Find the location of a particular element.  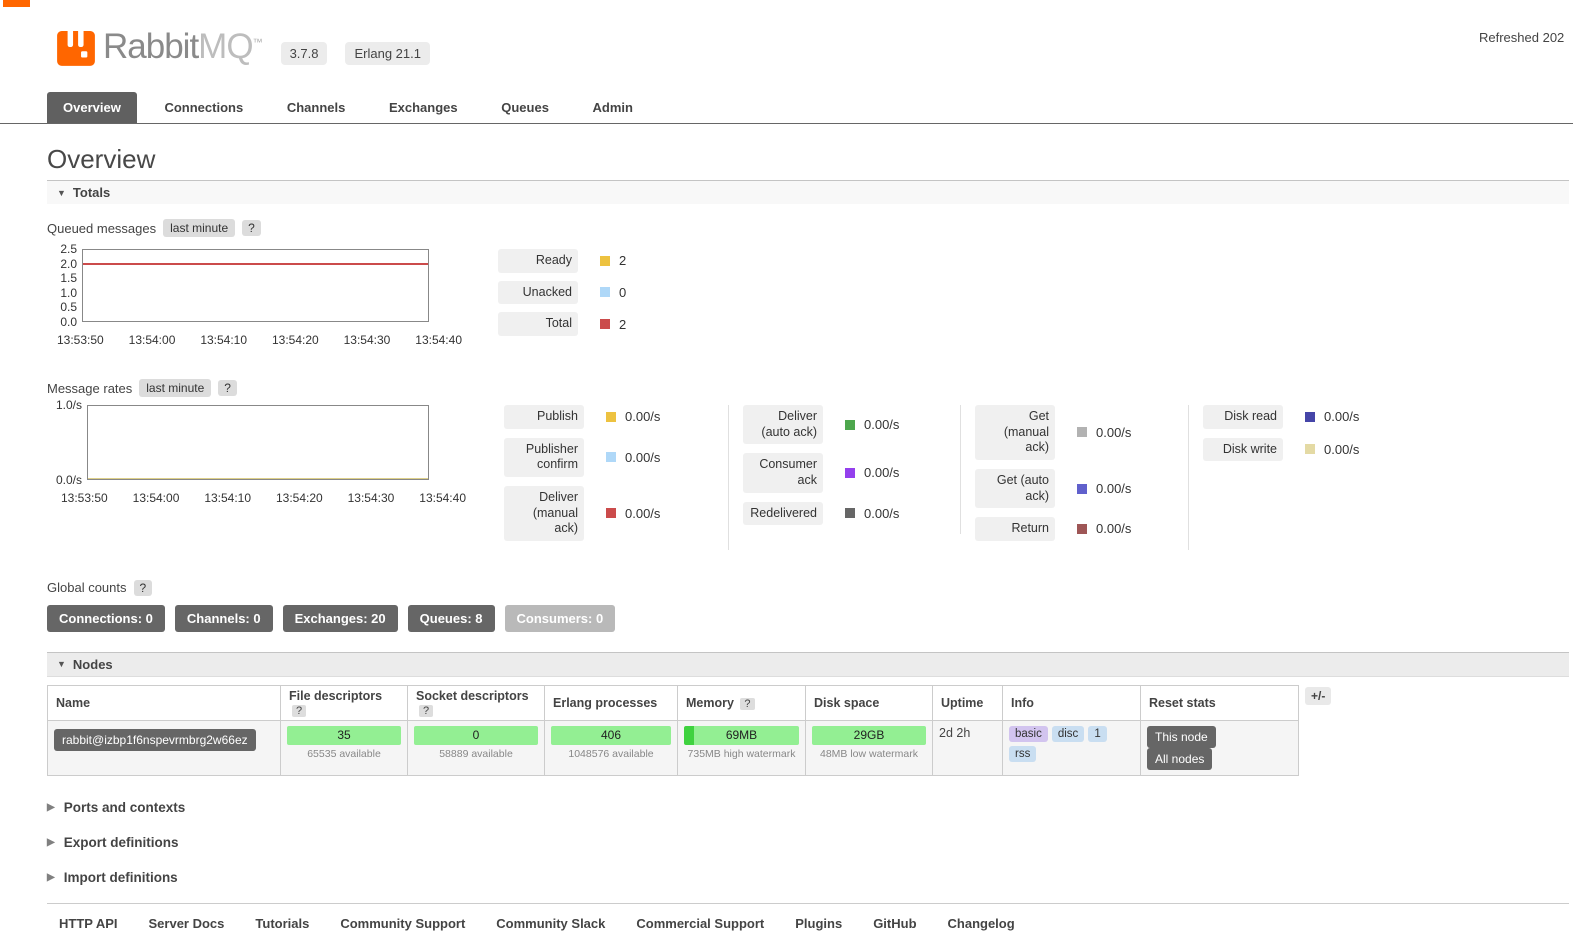

publisher-confirm-swatch-icon is located at coordinates (611, 457).